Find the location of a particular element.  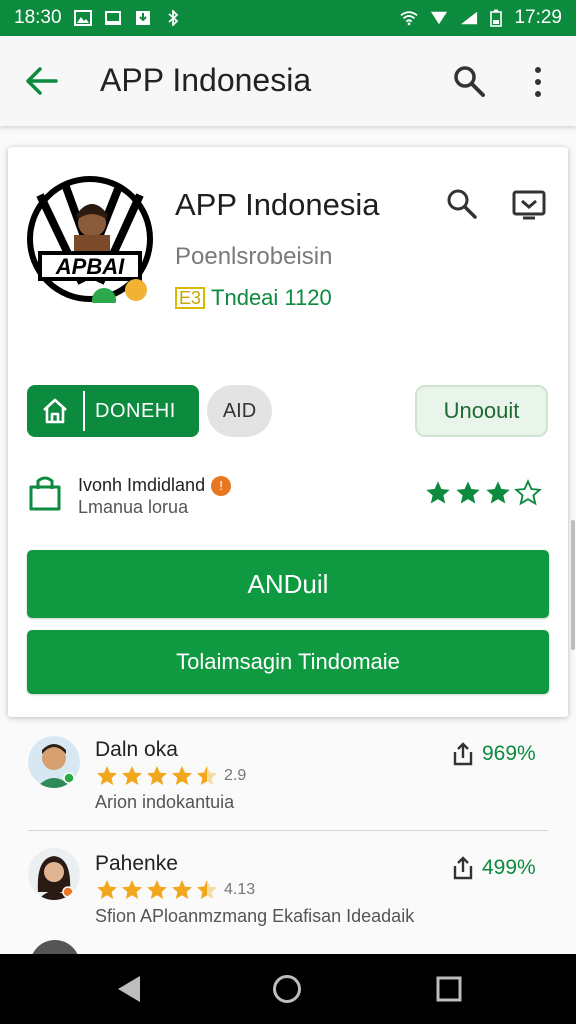

rating-title: Ivonh Imdidland ! is located at coordinates (155, 485).